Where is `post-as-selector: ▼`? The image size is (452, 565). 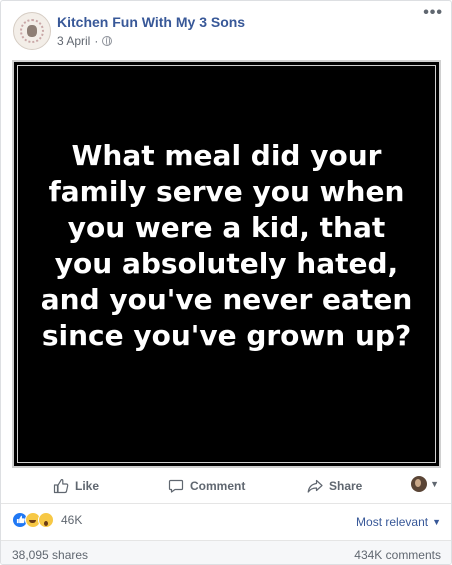
post-as-selector: ▼ is located at coordinates (425, 484).